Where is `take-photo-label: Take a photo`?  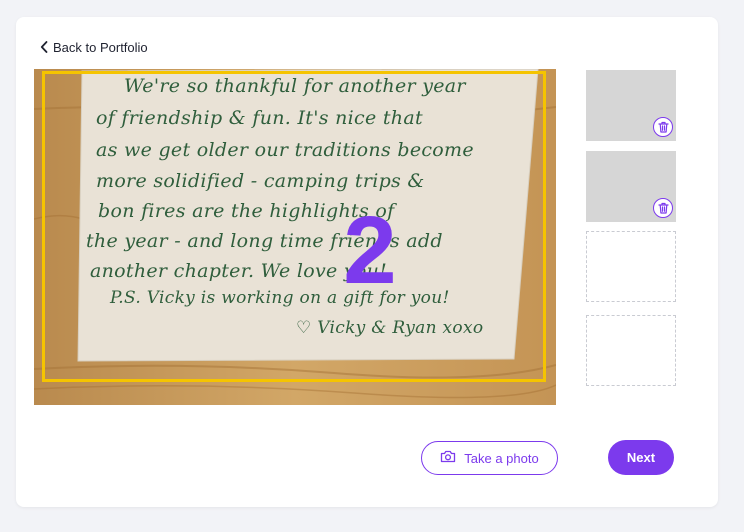
take-photo-label: Take a photo is located at coordinates (501, 458).